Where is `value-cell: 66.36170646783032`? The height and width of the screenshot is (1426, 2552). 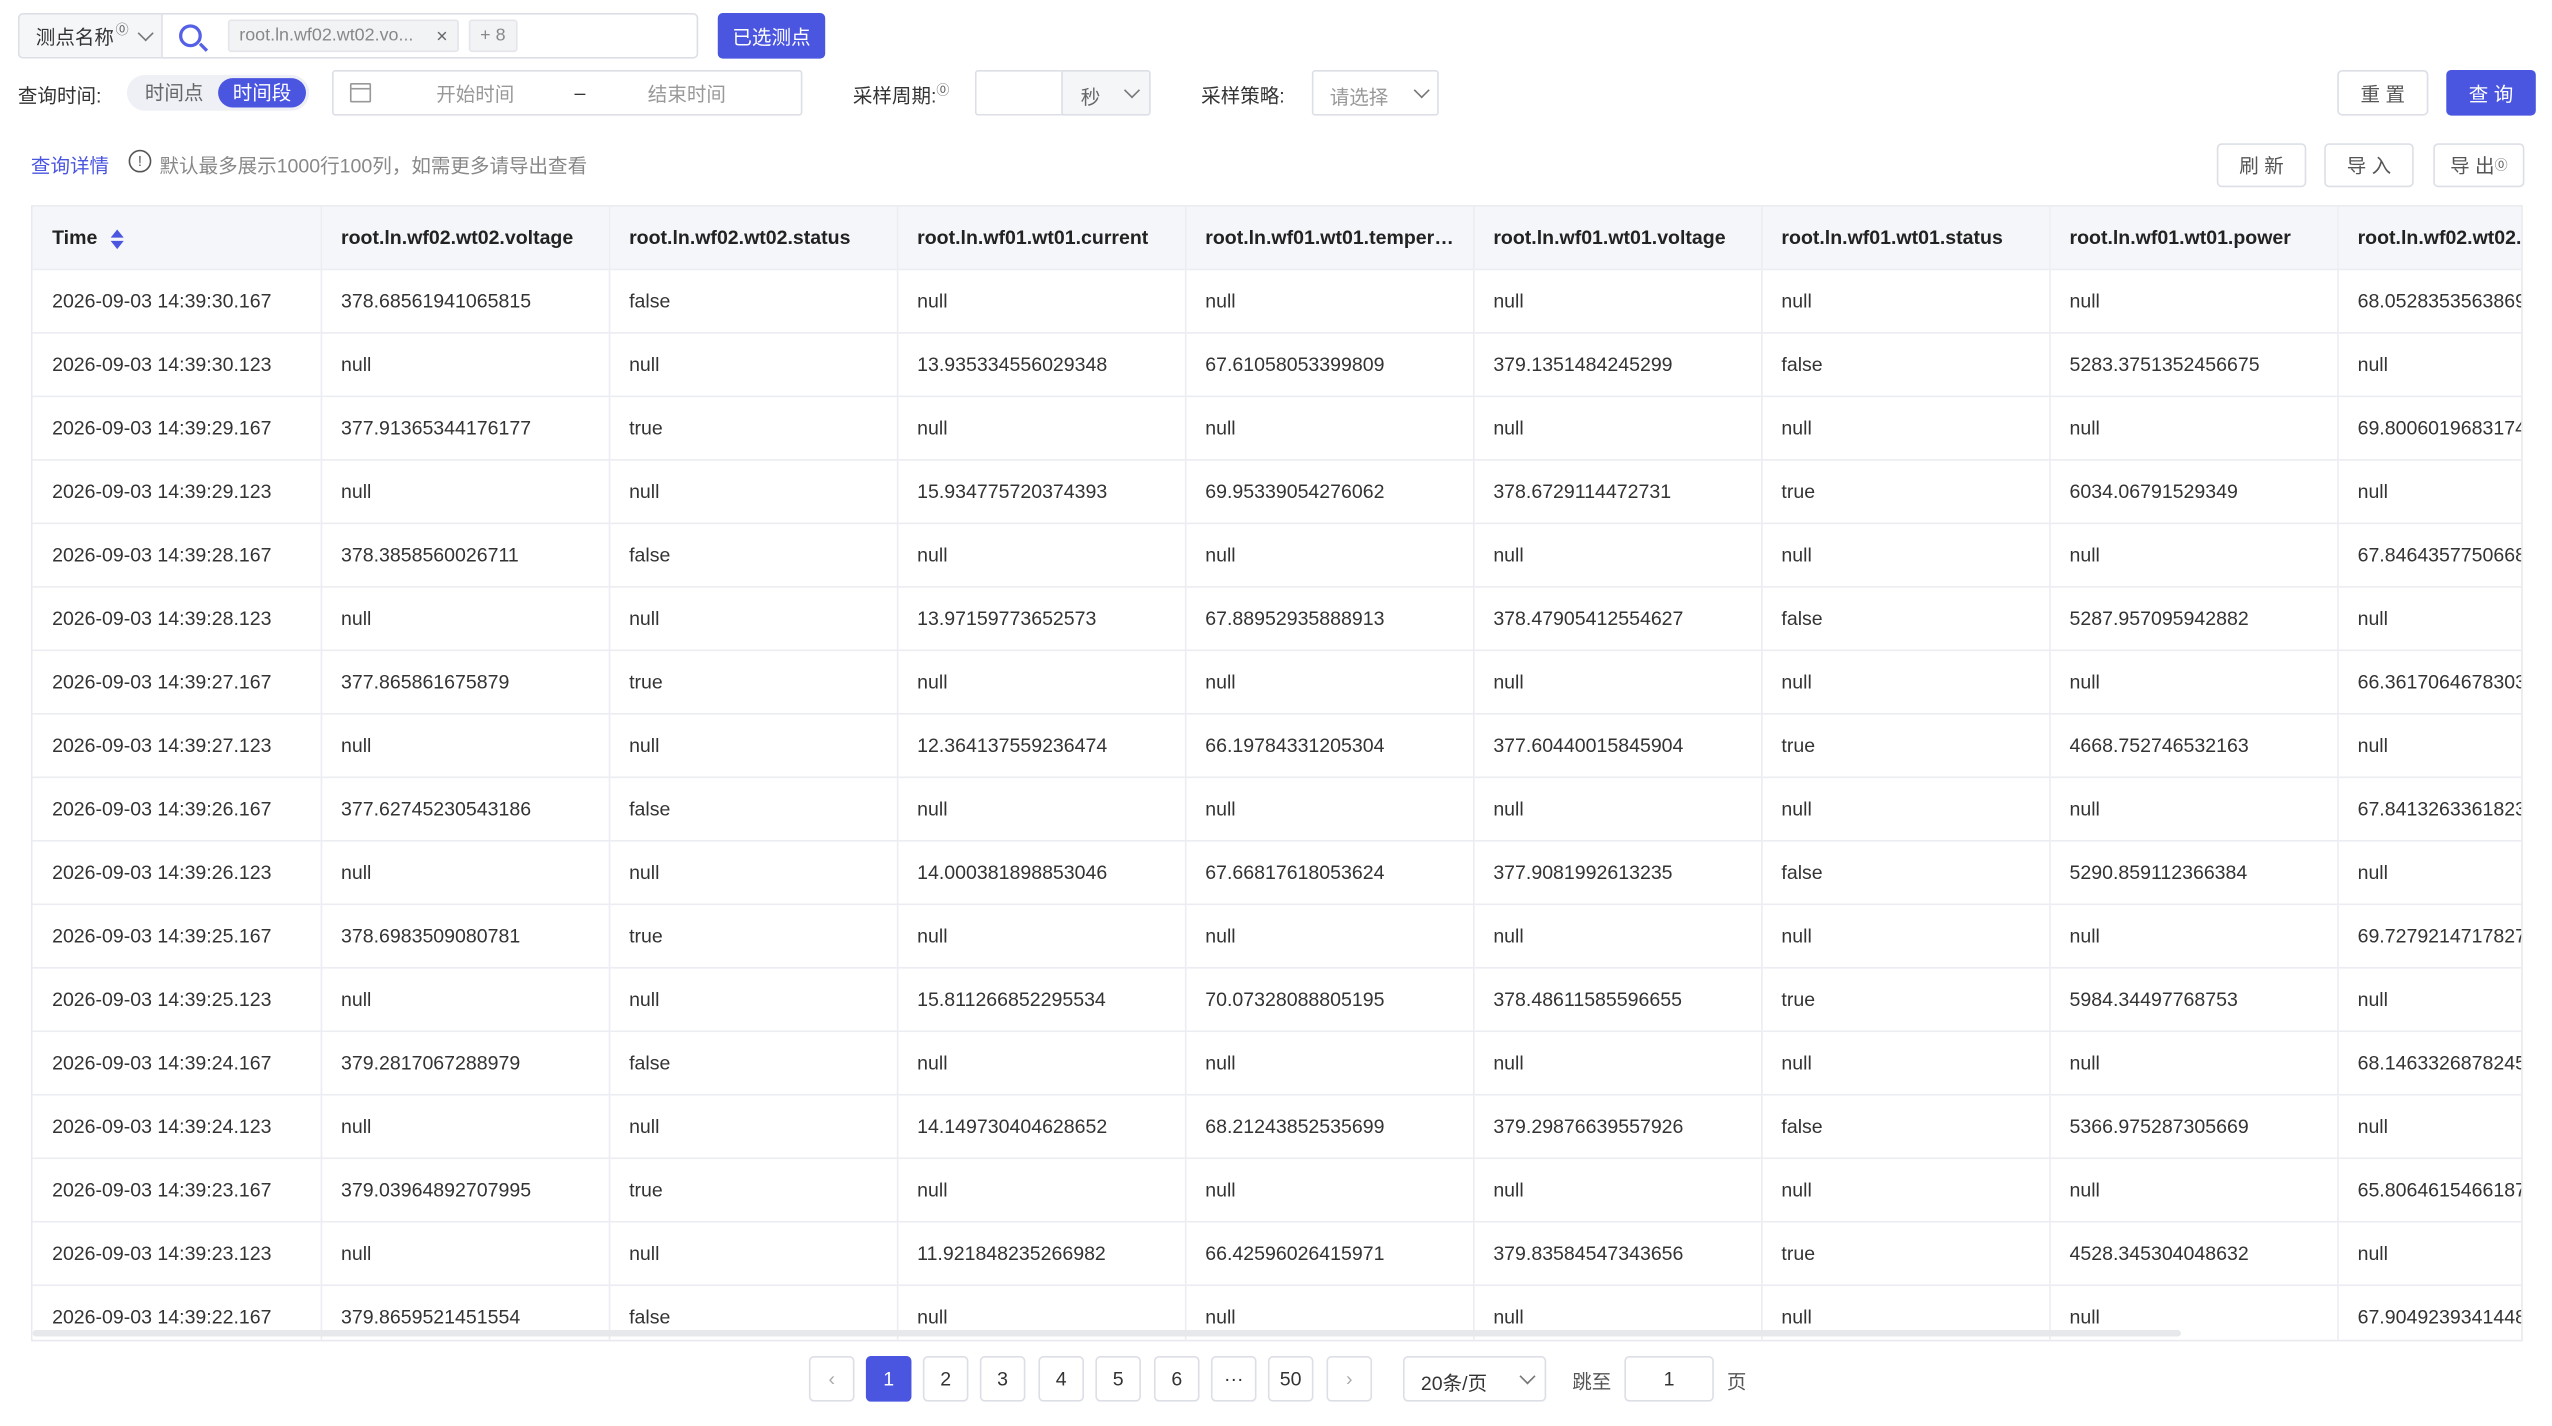
value-cell: 66.36170646783032 is located at coordinates (2429, 681).